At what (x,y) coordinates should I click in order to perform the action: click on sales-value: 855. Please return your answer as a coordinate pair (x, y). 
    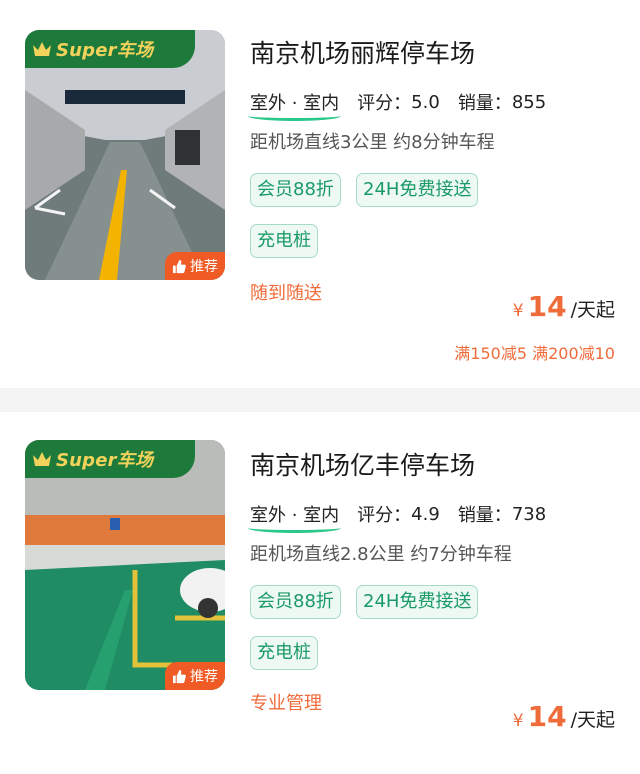
    Looking at the image, I should click on (529, 102).